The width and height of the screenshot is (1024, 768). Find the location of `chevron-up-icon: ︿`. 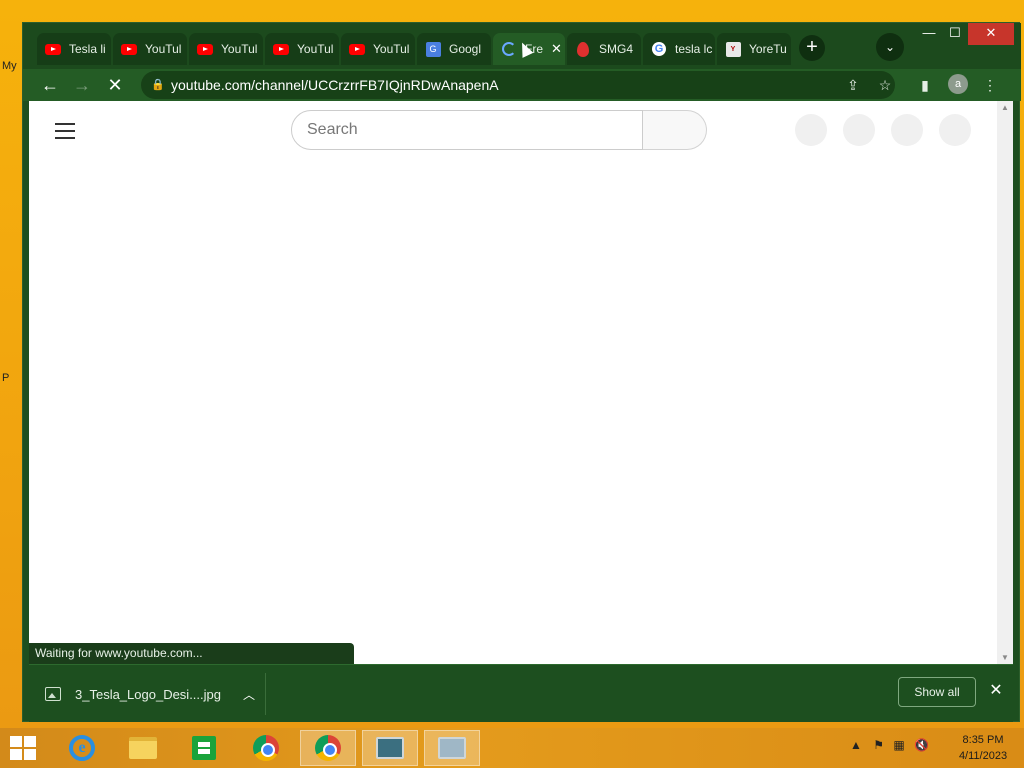

chevron-up-icon: ︿ is located at coordinates (249, 694).